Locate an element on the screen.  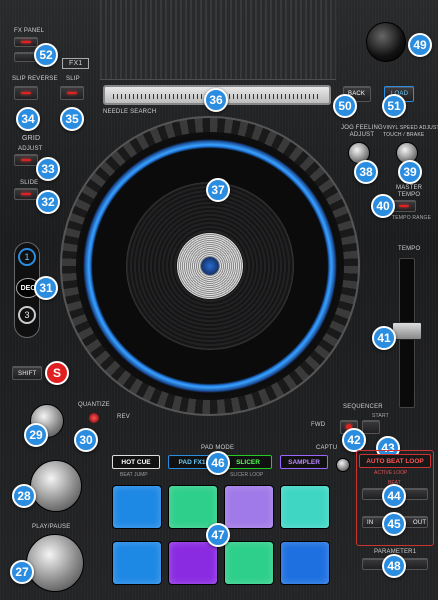
sequencer-start-label: START is located at coordinates (380, 416).